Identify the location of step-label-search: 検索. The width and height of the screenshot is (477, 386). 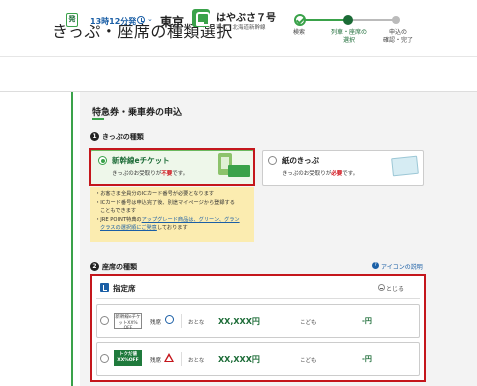
(298, 32).